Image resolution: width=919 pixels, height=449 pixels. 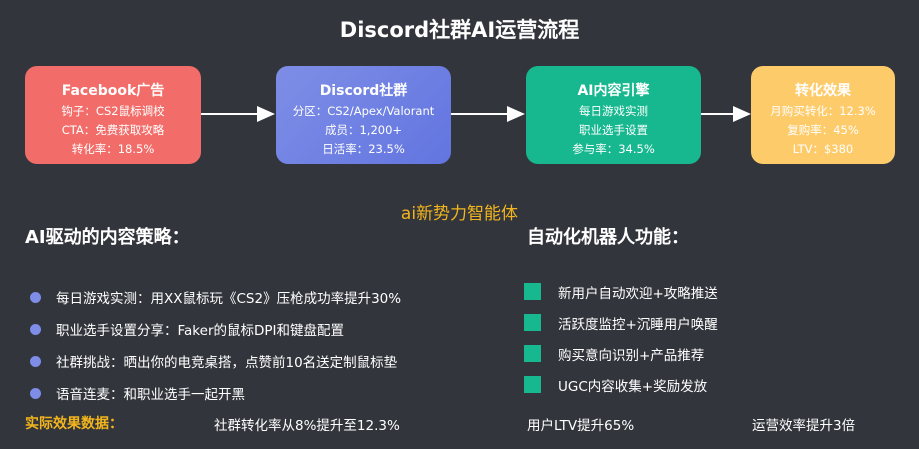 I want to click on conversion-result-card: 转化效果 月购买转化：12.3% 复购率：45% LTV：$380, so click(x=823, y=115).